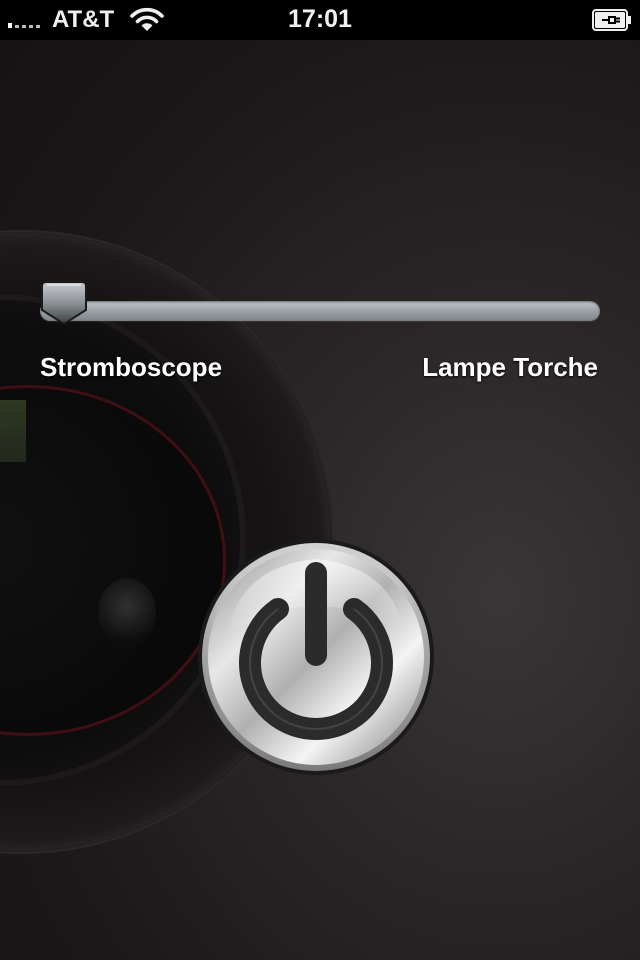 Image resolution: width=640 pixels, height=960 pixels. What do you see at coordinates (127, 613) in the screenshot?
I see `lens-glare-decoration` at bounding box center [127, 613].